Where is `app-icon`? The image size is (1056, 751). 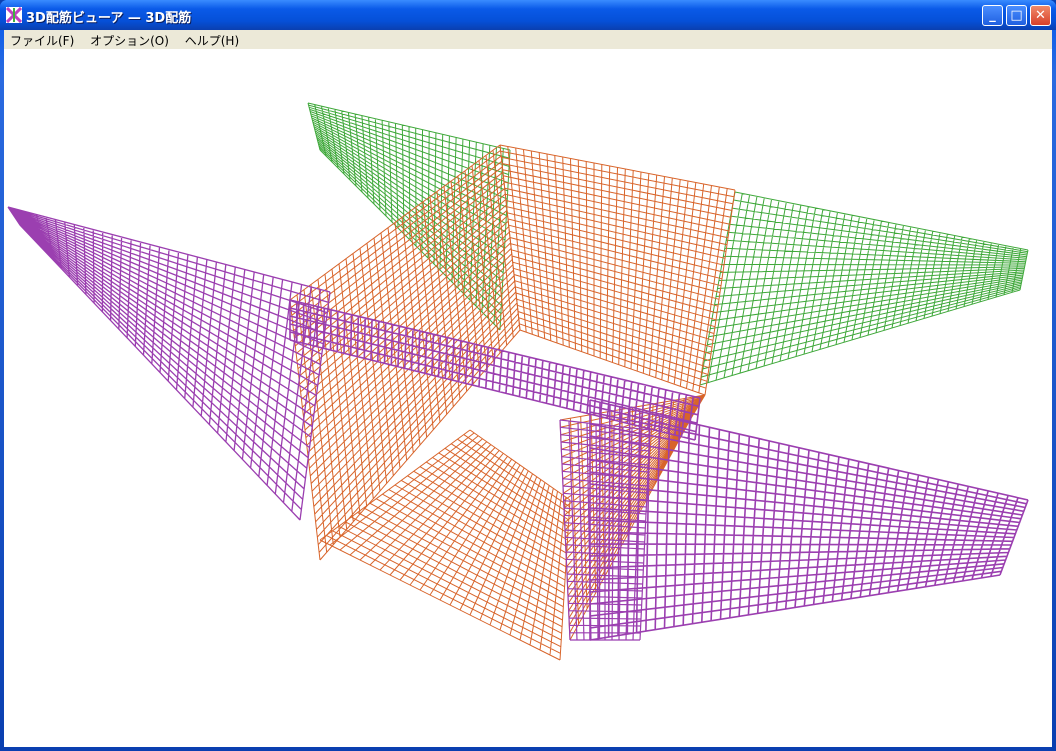 app-icon is located at coordinates (14, 15).